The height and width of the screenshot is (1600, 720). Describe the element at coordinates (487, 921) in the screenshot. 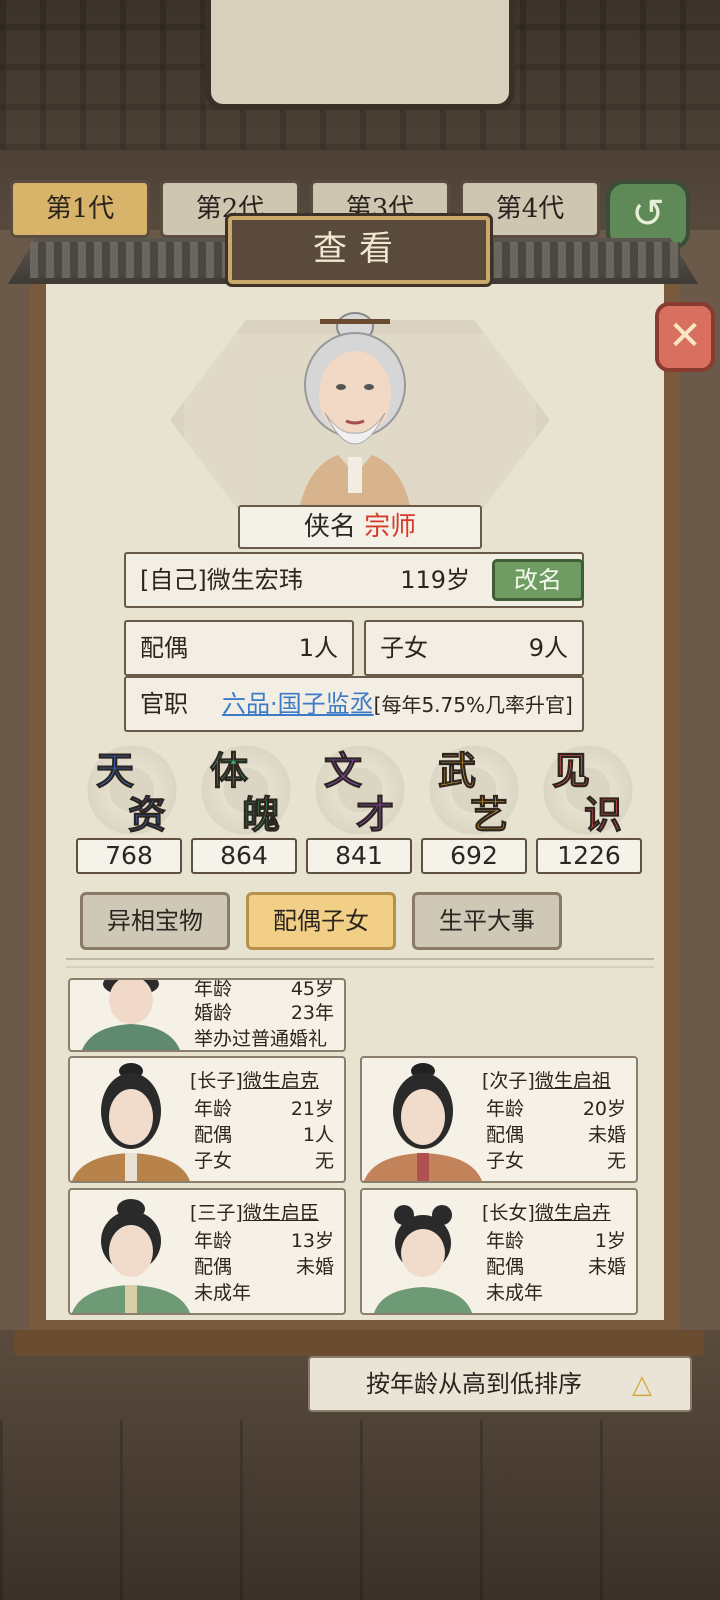

I see `tab-life-events: 生平大事` at that location.